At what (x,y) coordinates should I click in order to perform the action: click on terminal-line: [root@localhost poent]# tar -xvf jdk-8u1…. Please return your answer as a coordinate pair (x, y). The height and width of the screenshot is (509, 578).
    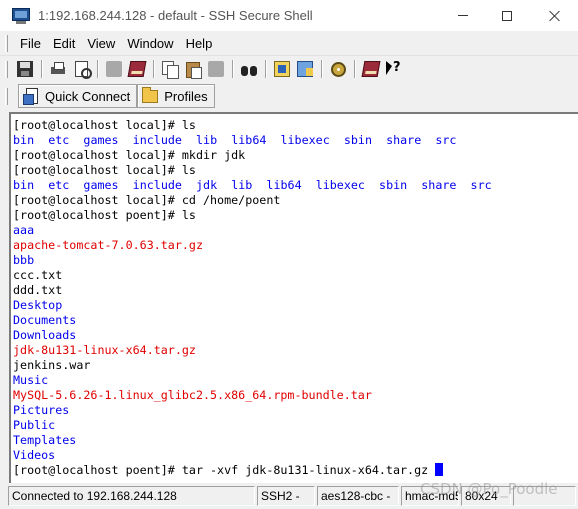
    Looking at the image, I should click on (252, 470).